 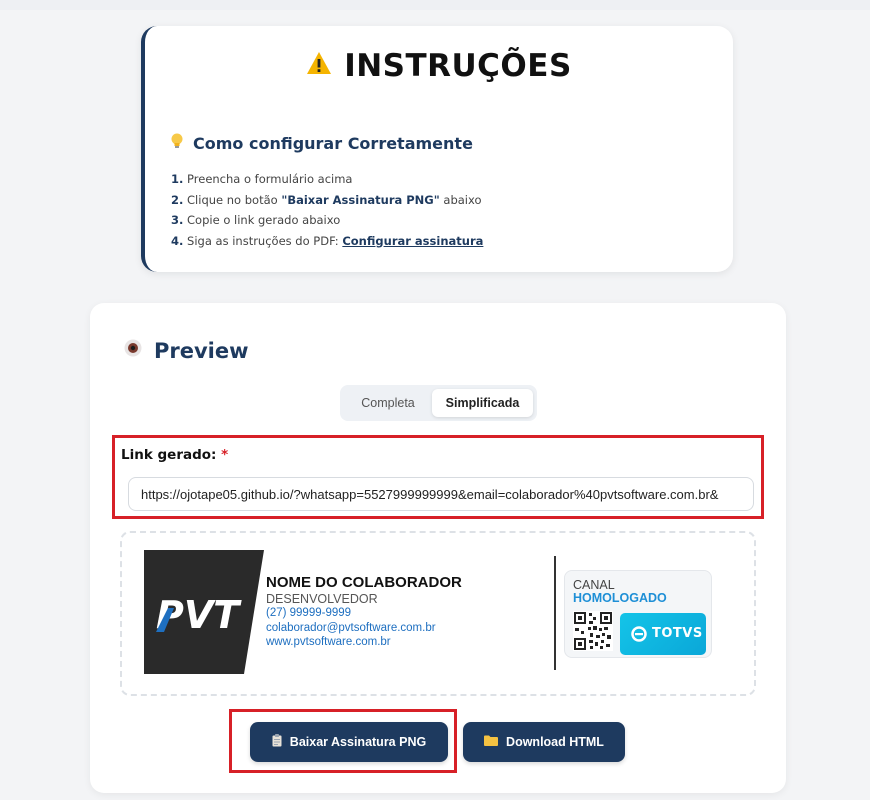 I want to click on step-text: Preencha o formulário acima, so click(x=268, y=179).